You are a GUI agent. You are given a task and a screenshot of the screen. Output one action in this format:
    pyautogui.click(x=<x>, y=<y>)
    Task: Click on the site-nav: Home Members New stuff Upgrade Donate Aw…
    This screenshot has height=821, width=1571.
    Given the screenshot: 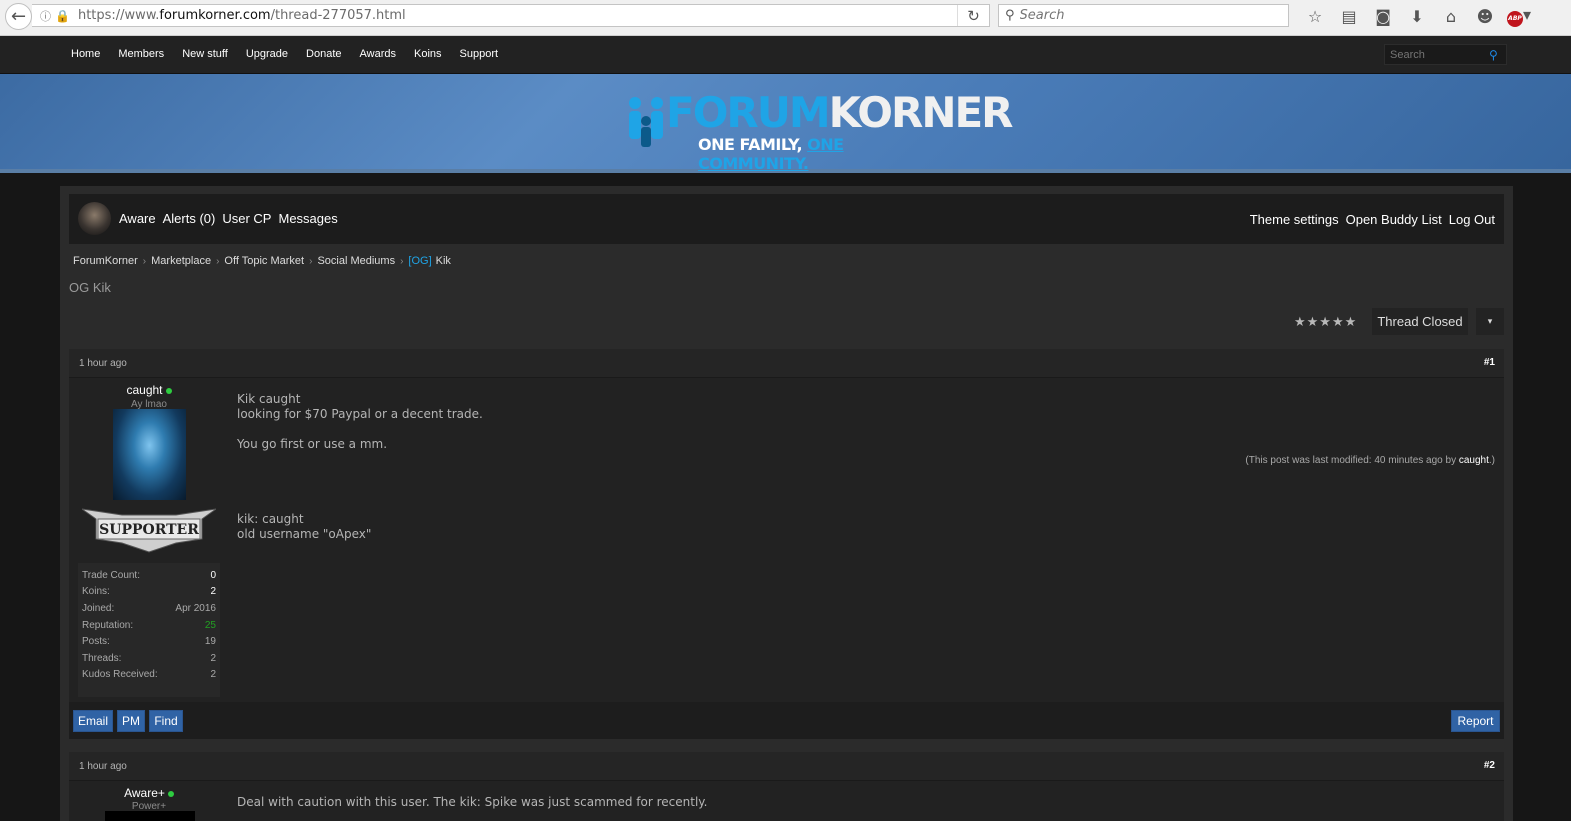 What is the action you would take?
    pyautogui.click(x=785, y=55)
    